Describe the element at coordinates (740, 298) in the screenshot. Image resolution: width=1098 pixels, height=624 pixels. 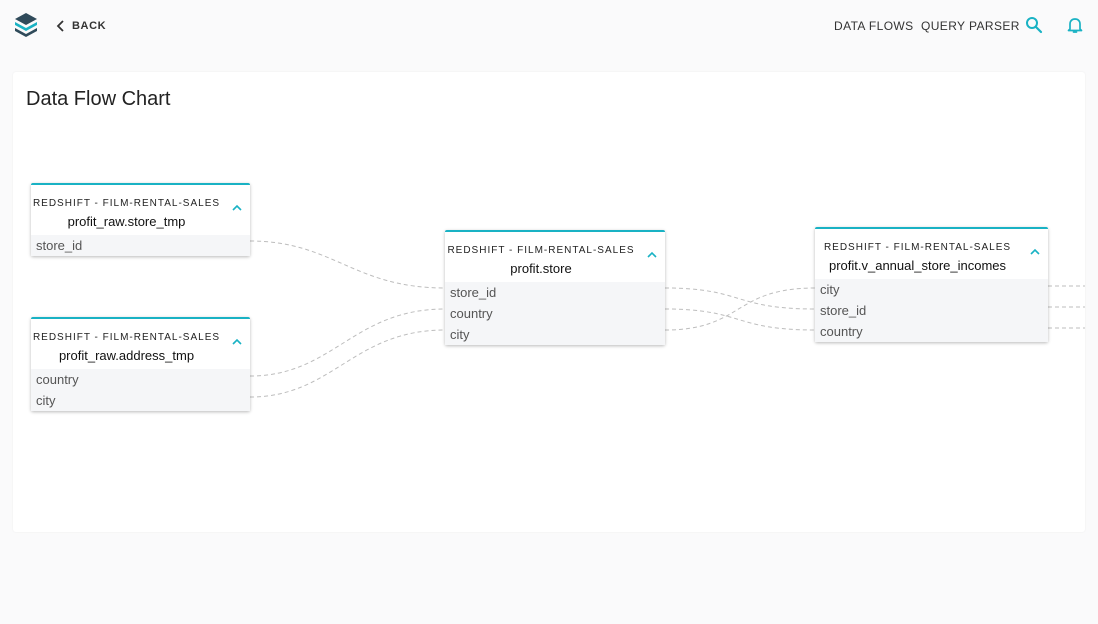
I see `edge-store-id-to-annual` at that location.